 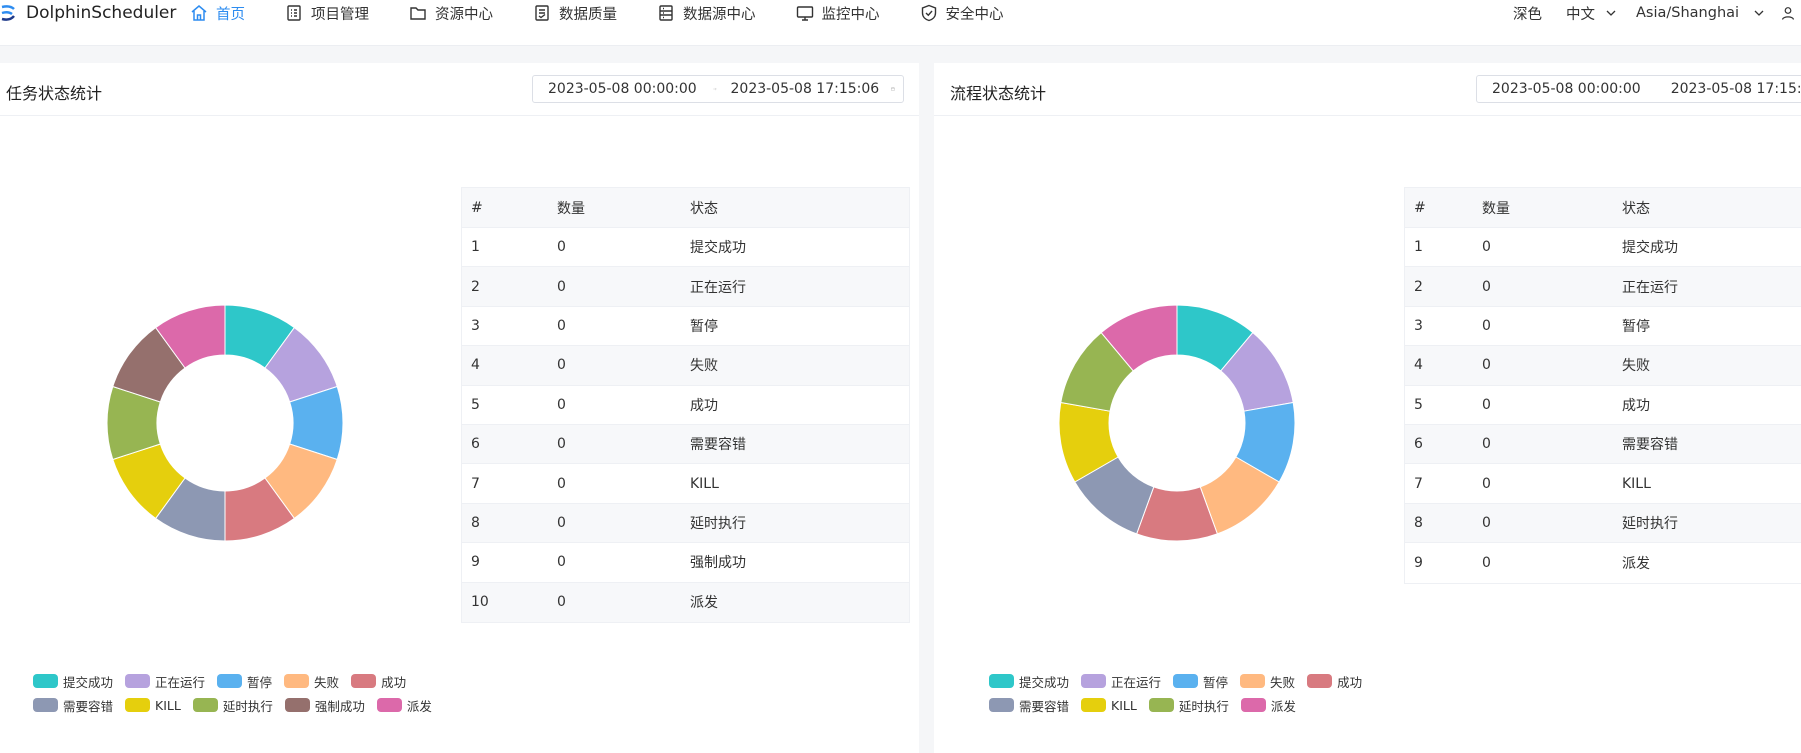 What do you see at coordinates (1603, 248) in the screenshot?
I see `table-row: 1 0 提交成功` at bounding box center [1603, 248].